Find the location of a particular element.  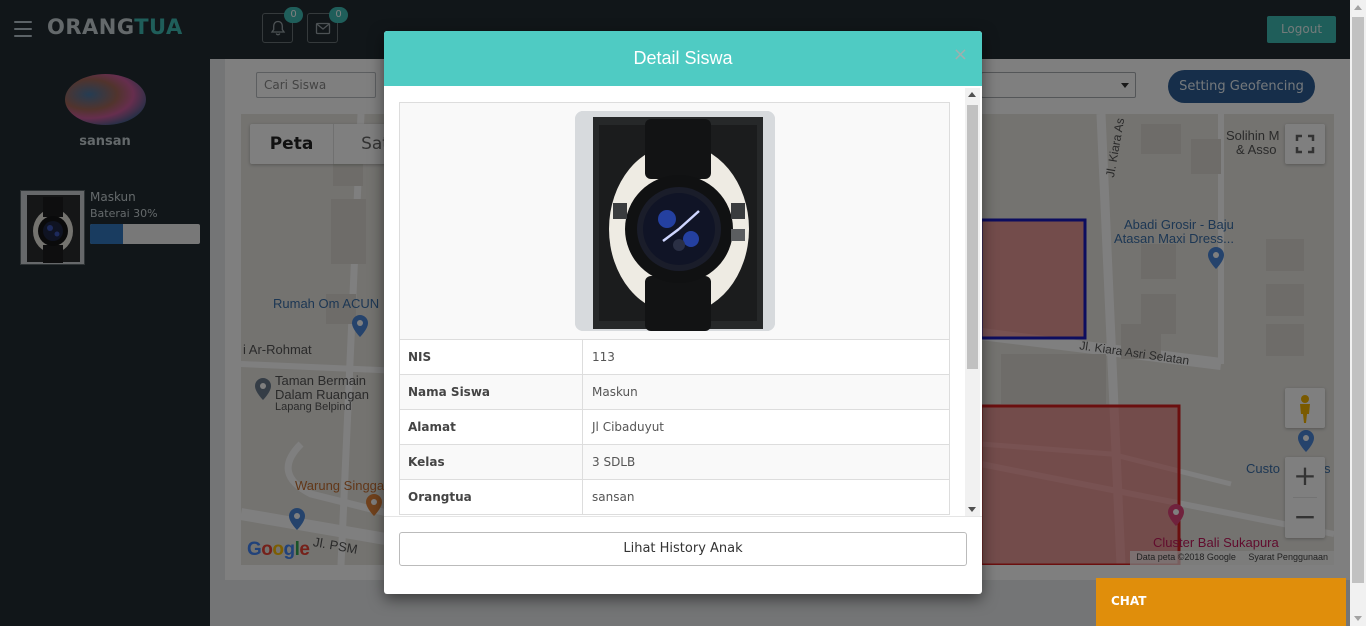

detail-label: Kelas is located at coordinates (491, 462).